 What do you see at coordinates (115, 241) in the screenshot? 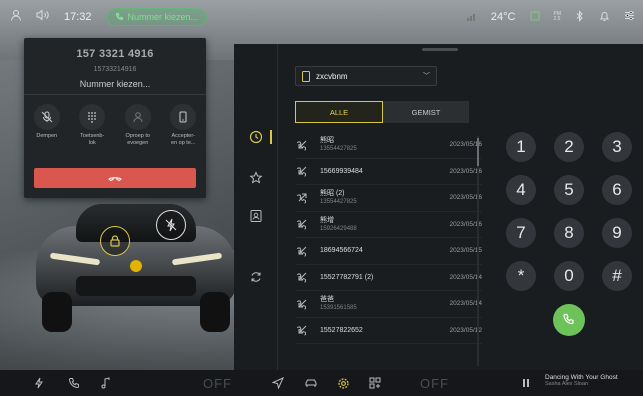
I see `lock-button` at bounding box center [115, 241].